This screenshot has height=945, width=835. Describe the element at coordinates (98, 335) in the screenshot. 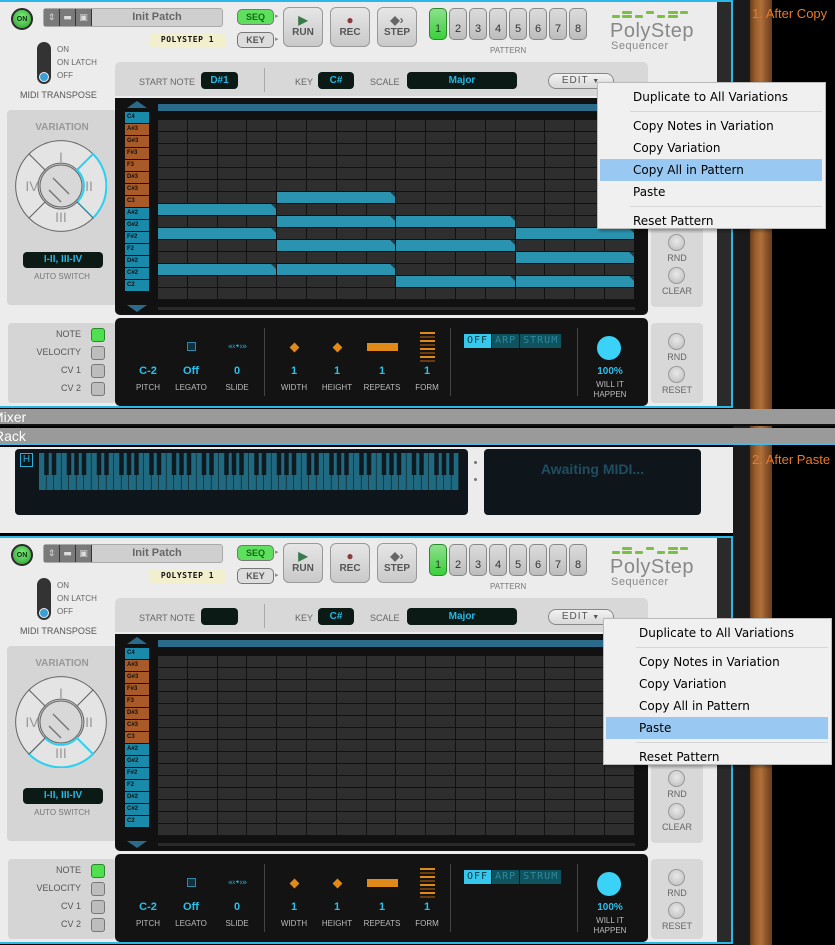

I see `lane-led-button` at that location.